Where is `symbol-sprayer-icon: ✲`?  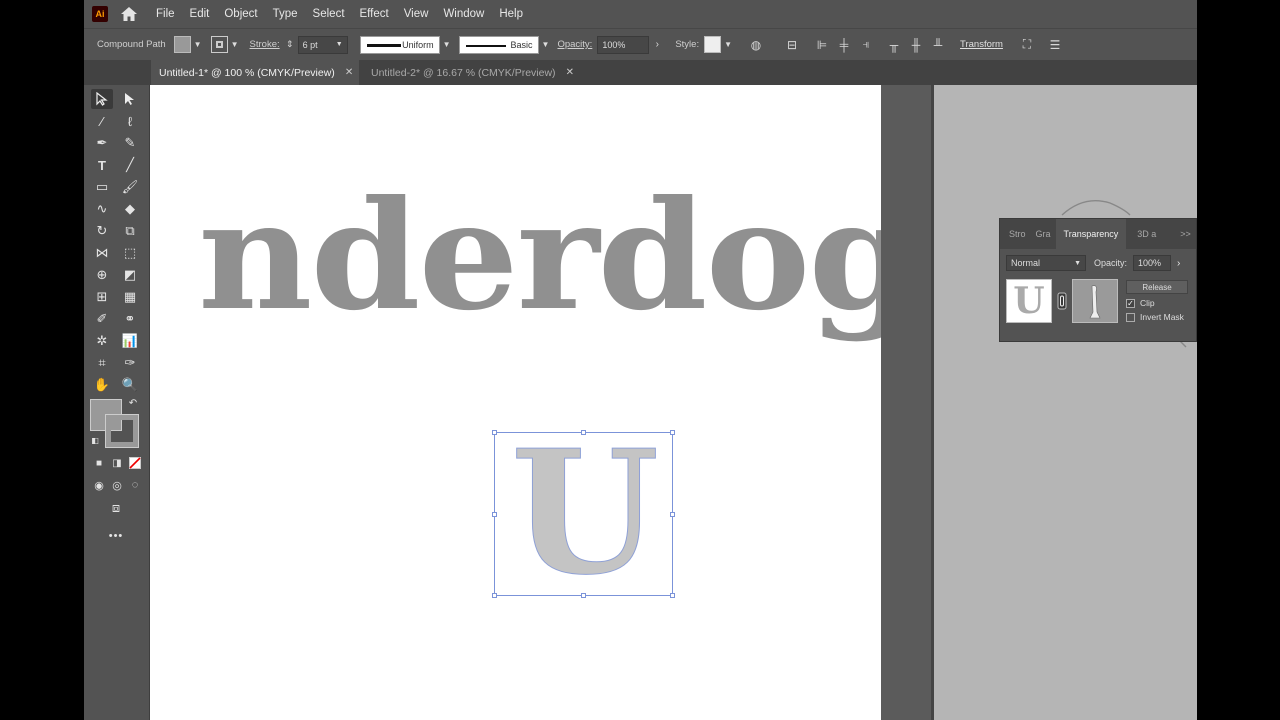
symbol-sprayer-icon: ✲ is located at coordinates (102, 341).